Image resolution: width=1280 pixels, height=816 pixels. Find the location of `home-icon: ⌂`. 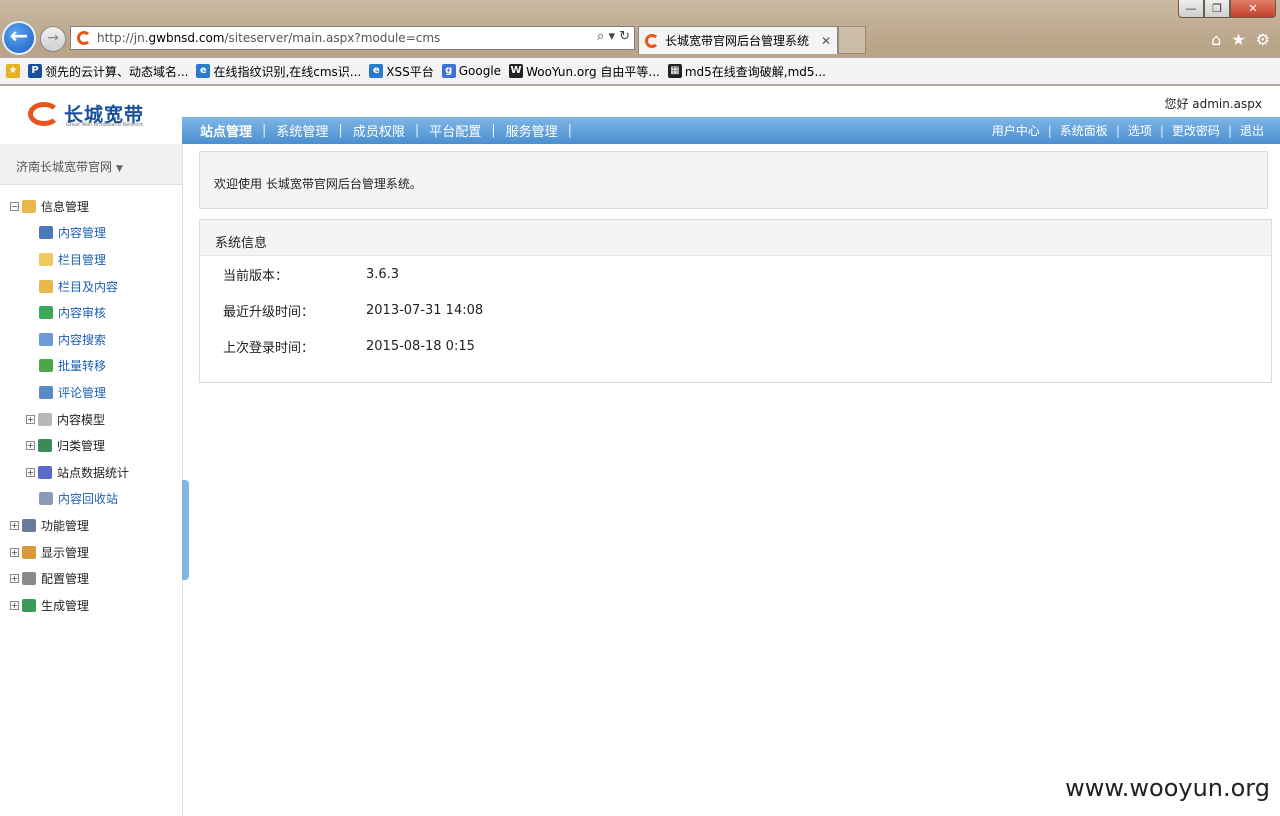

home-icon: ⌂ is located at coordinates (1216, 39).